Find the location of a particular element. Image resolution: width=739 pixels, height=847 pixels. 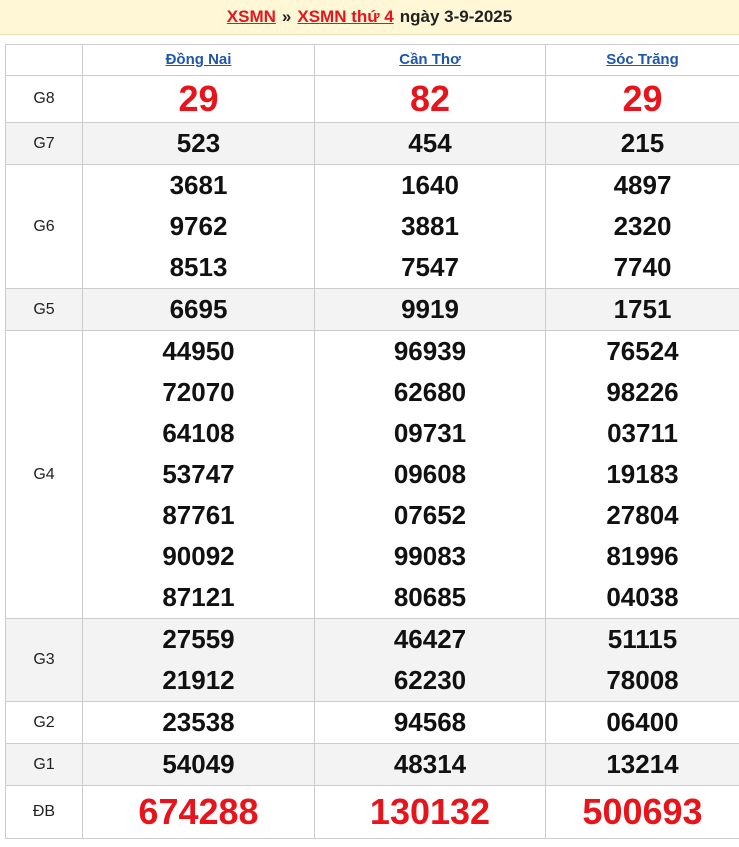

prize-cell: 06400 is located at coordinates (642, 722).